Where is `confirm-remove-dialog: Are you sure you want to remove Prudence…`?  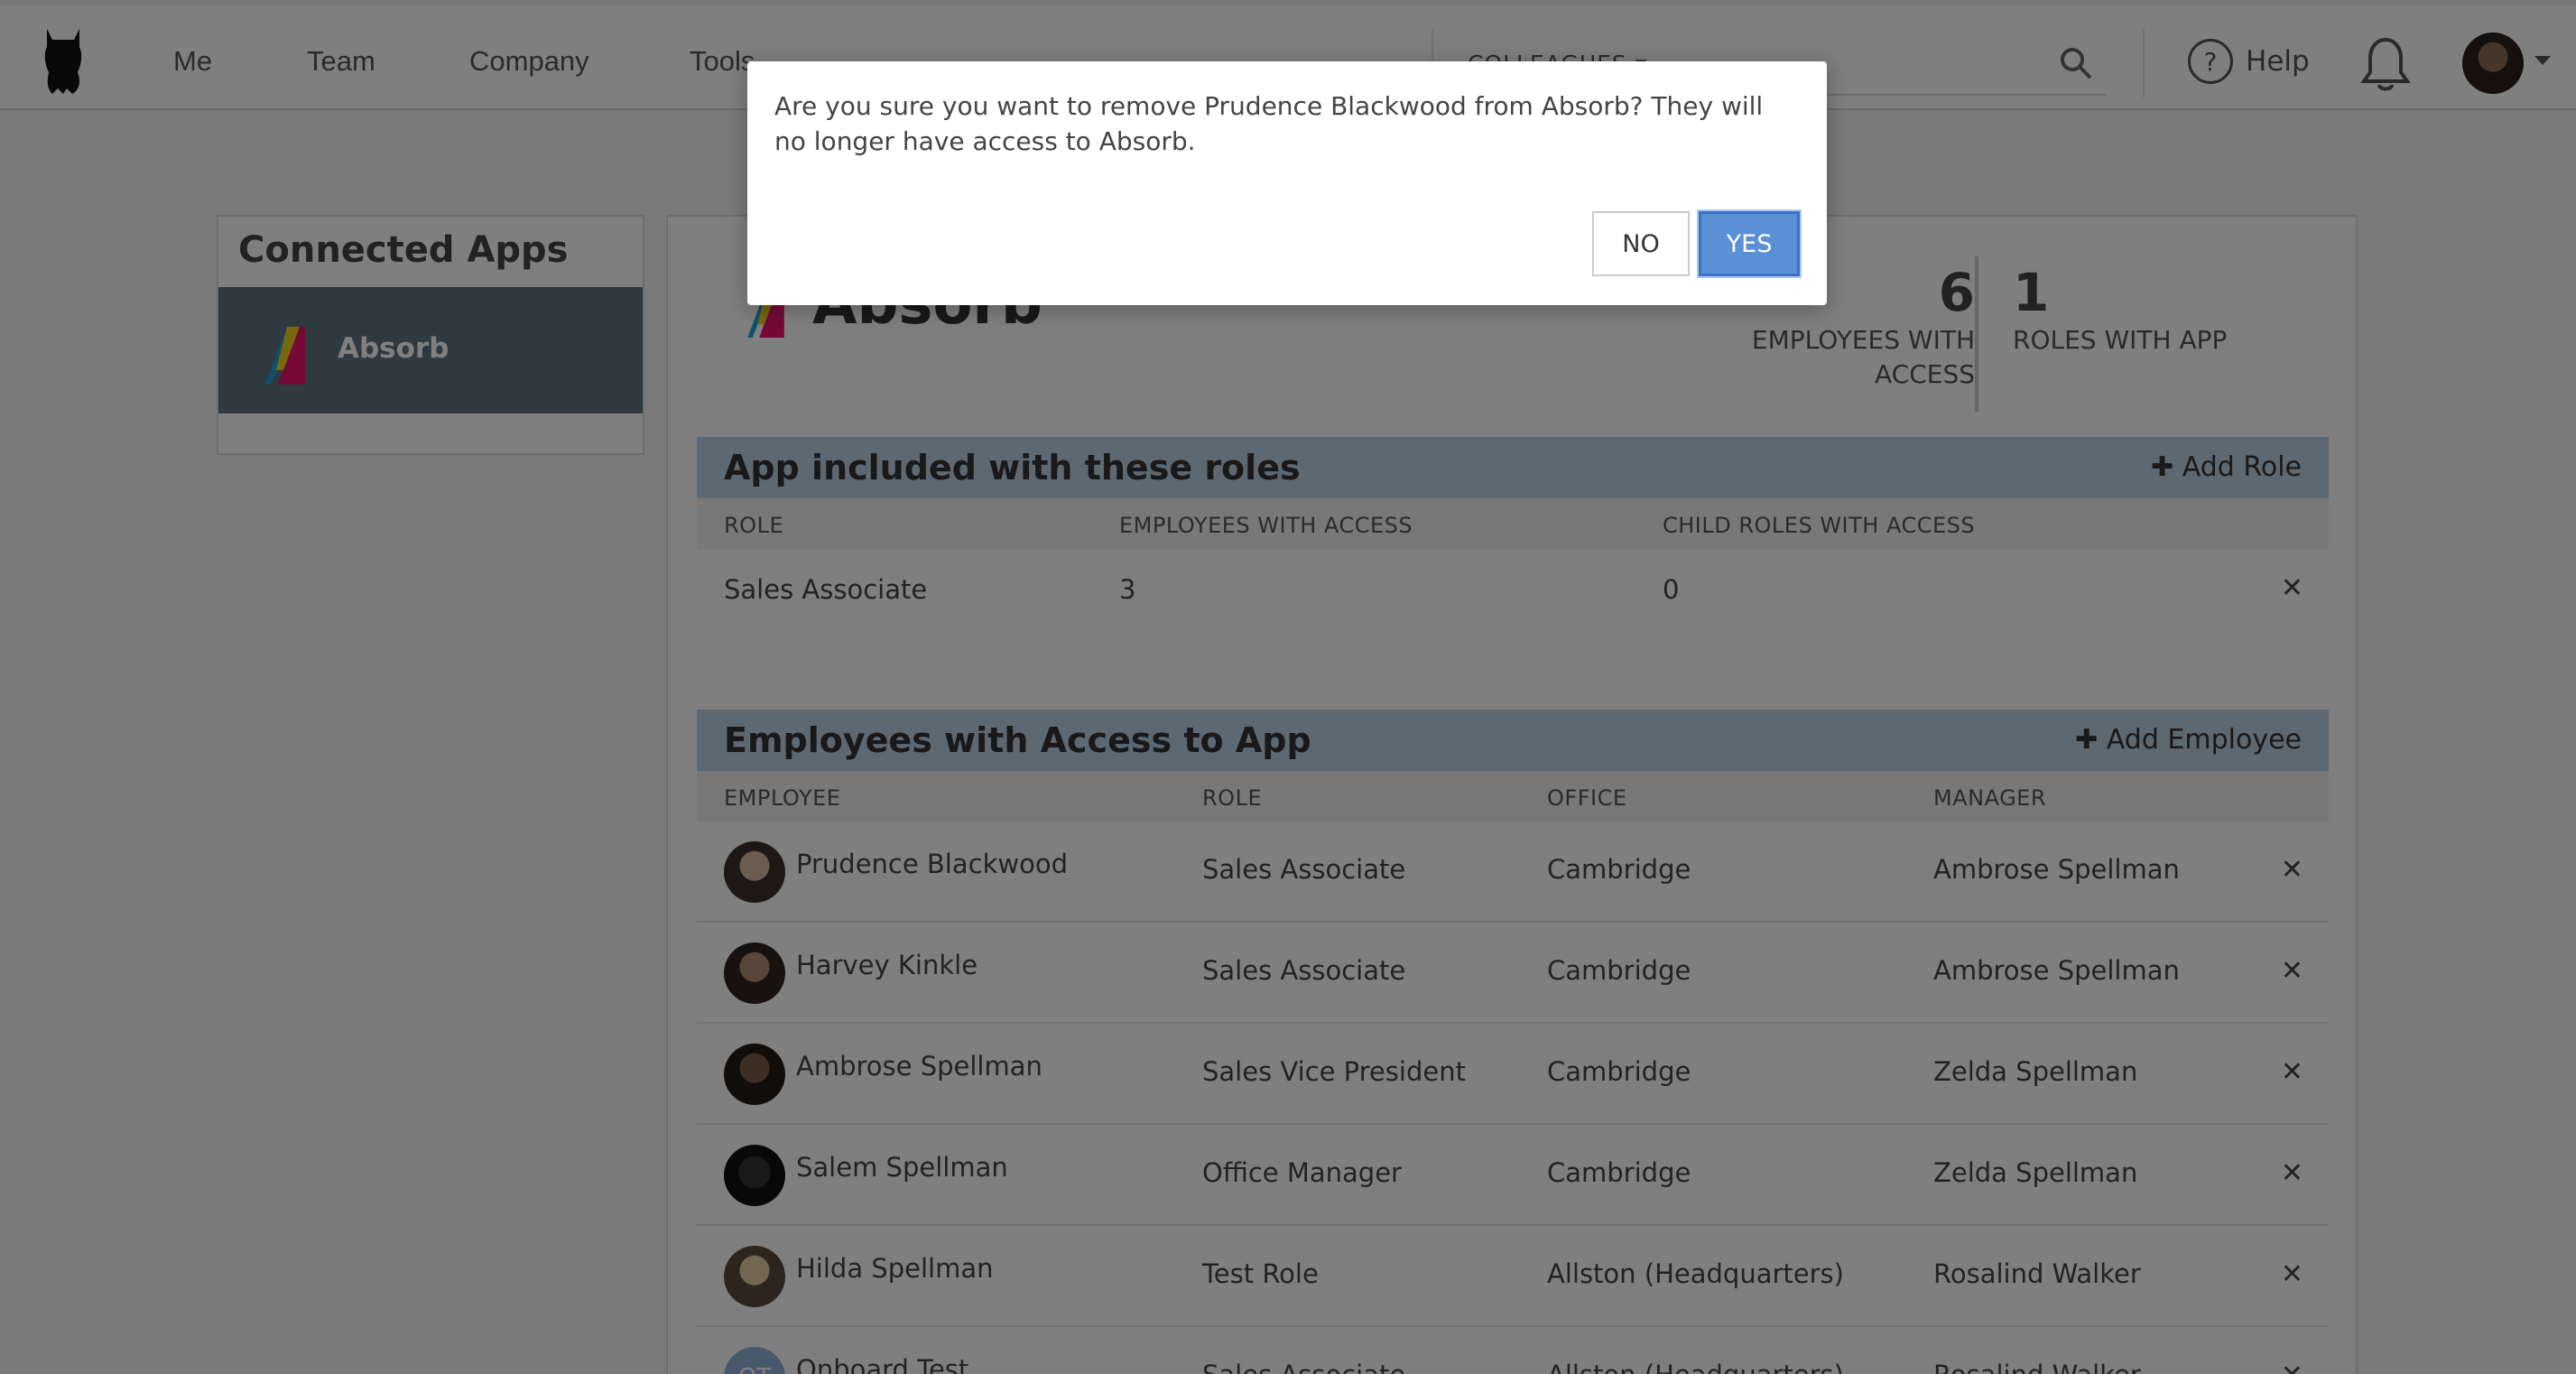
confirm-remove-dialog: Are you sure you want to remove Prudence… is located at coordinates (1287, 183).